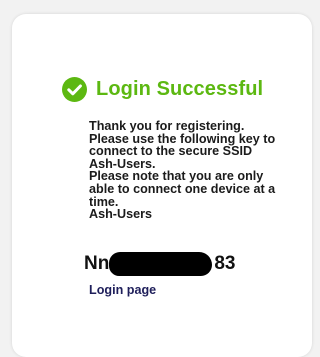 Image resolution: width=320 pixels, height=357 pixels. What do you see at coordinates (120, 214) in the screenshot?
I see `message-line: Ash-Users` at bounding box center [120, 214].